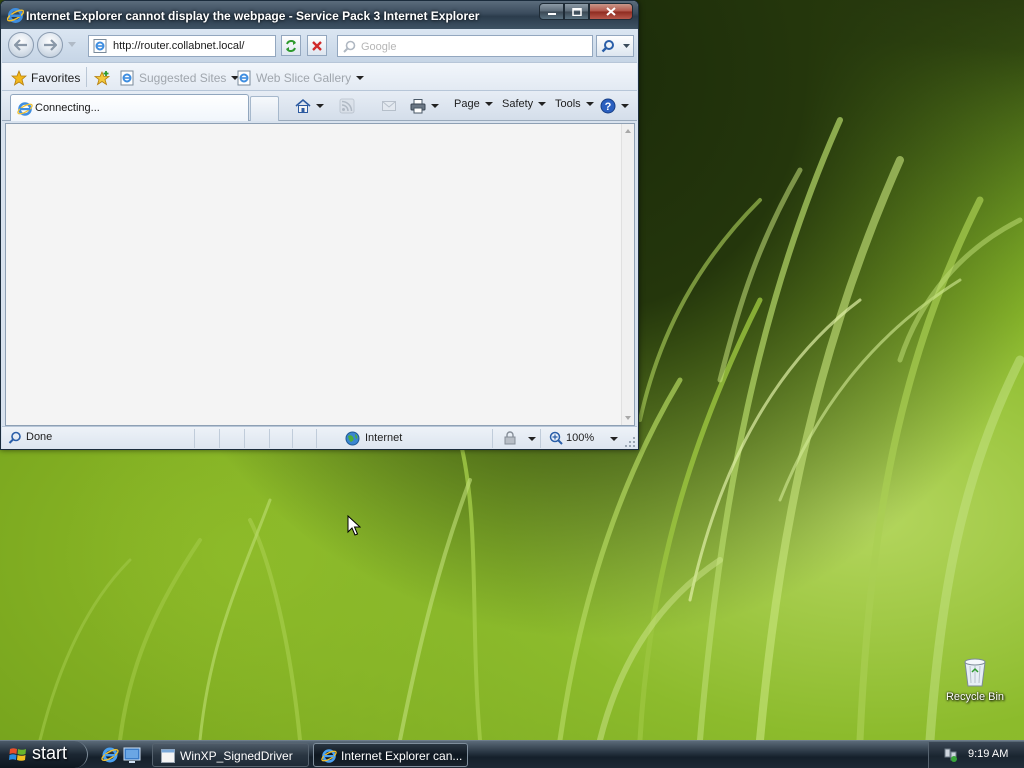 Image resolution: width=1024 pixels, height=768 pixels. I want to click on caption-buttons, so click(586, 11).